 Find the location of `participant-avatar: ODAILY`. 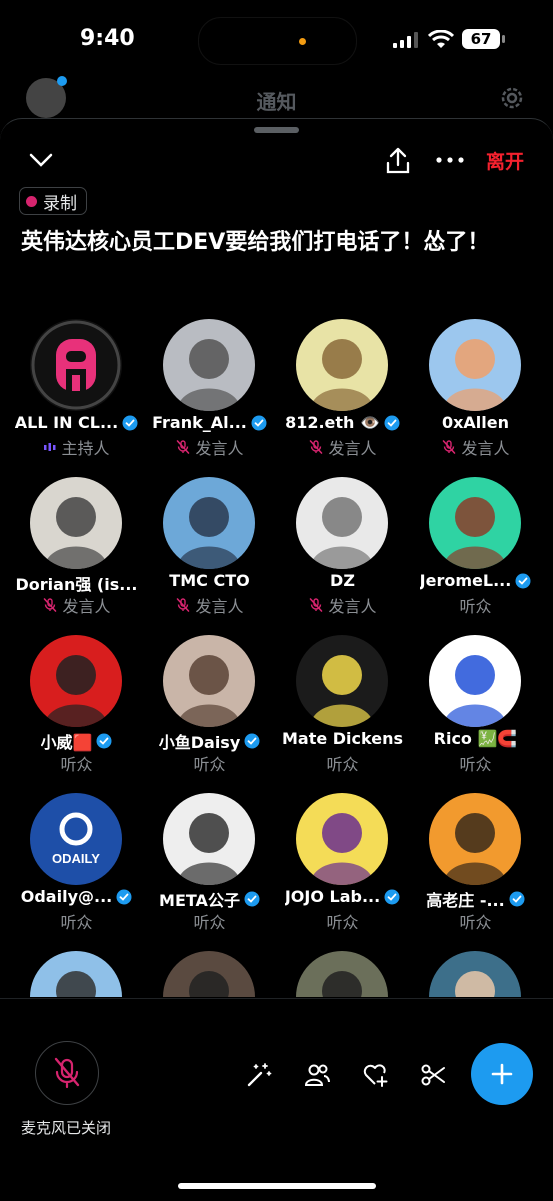

participant-avatar: ODAILY is located at coordinates (76, 839).